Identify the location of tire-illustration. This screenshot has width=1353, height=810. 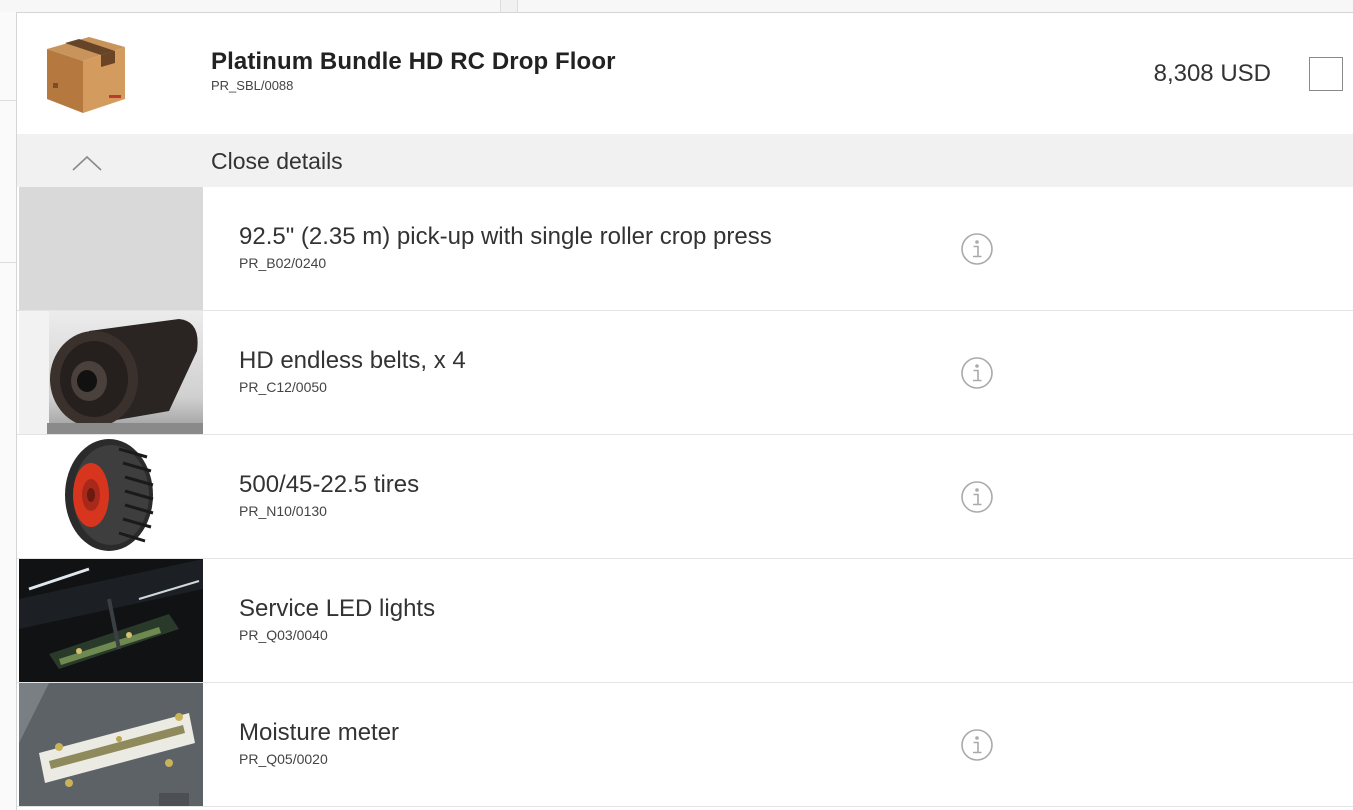
(109, 495).